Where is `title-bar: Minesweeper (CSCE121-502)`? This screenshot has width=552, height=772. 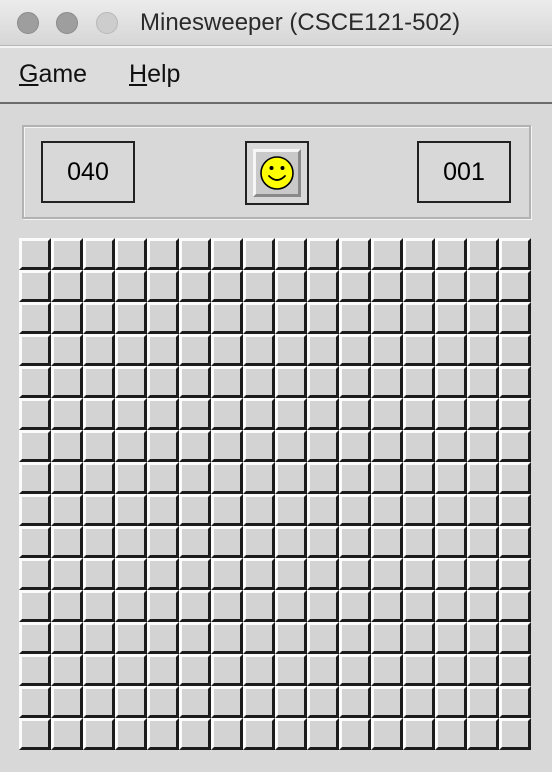
title-bar: Minesweeper (CSCE121-502) is located at coordinates (276, 23).